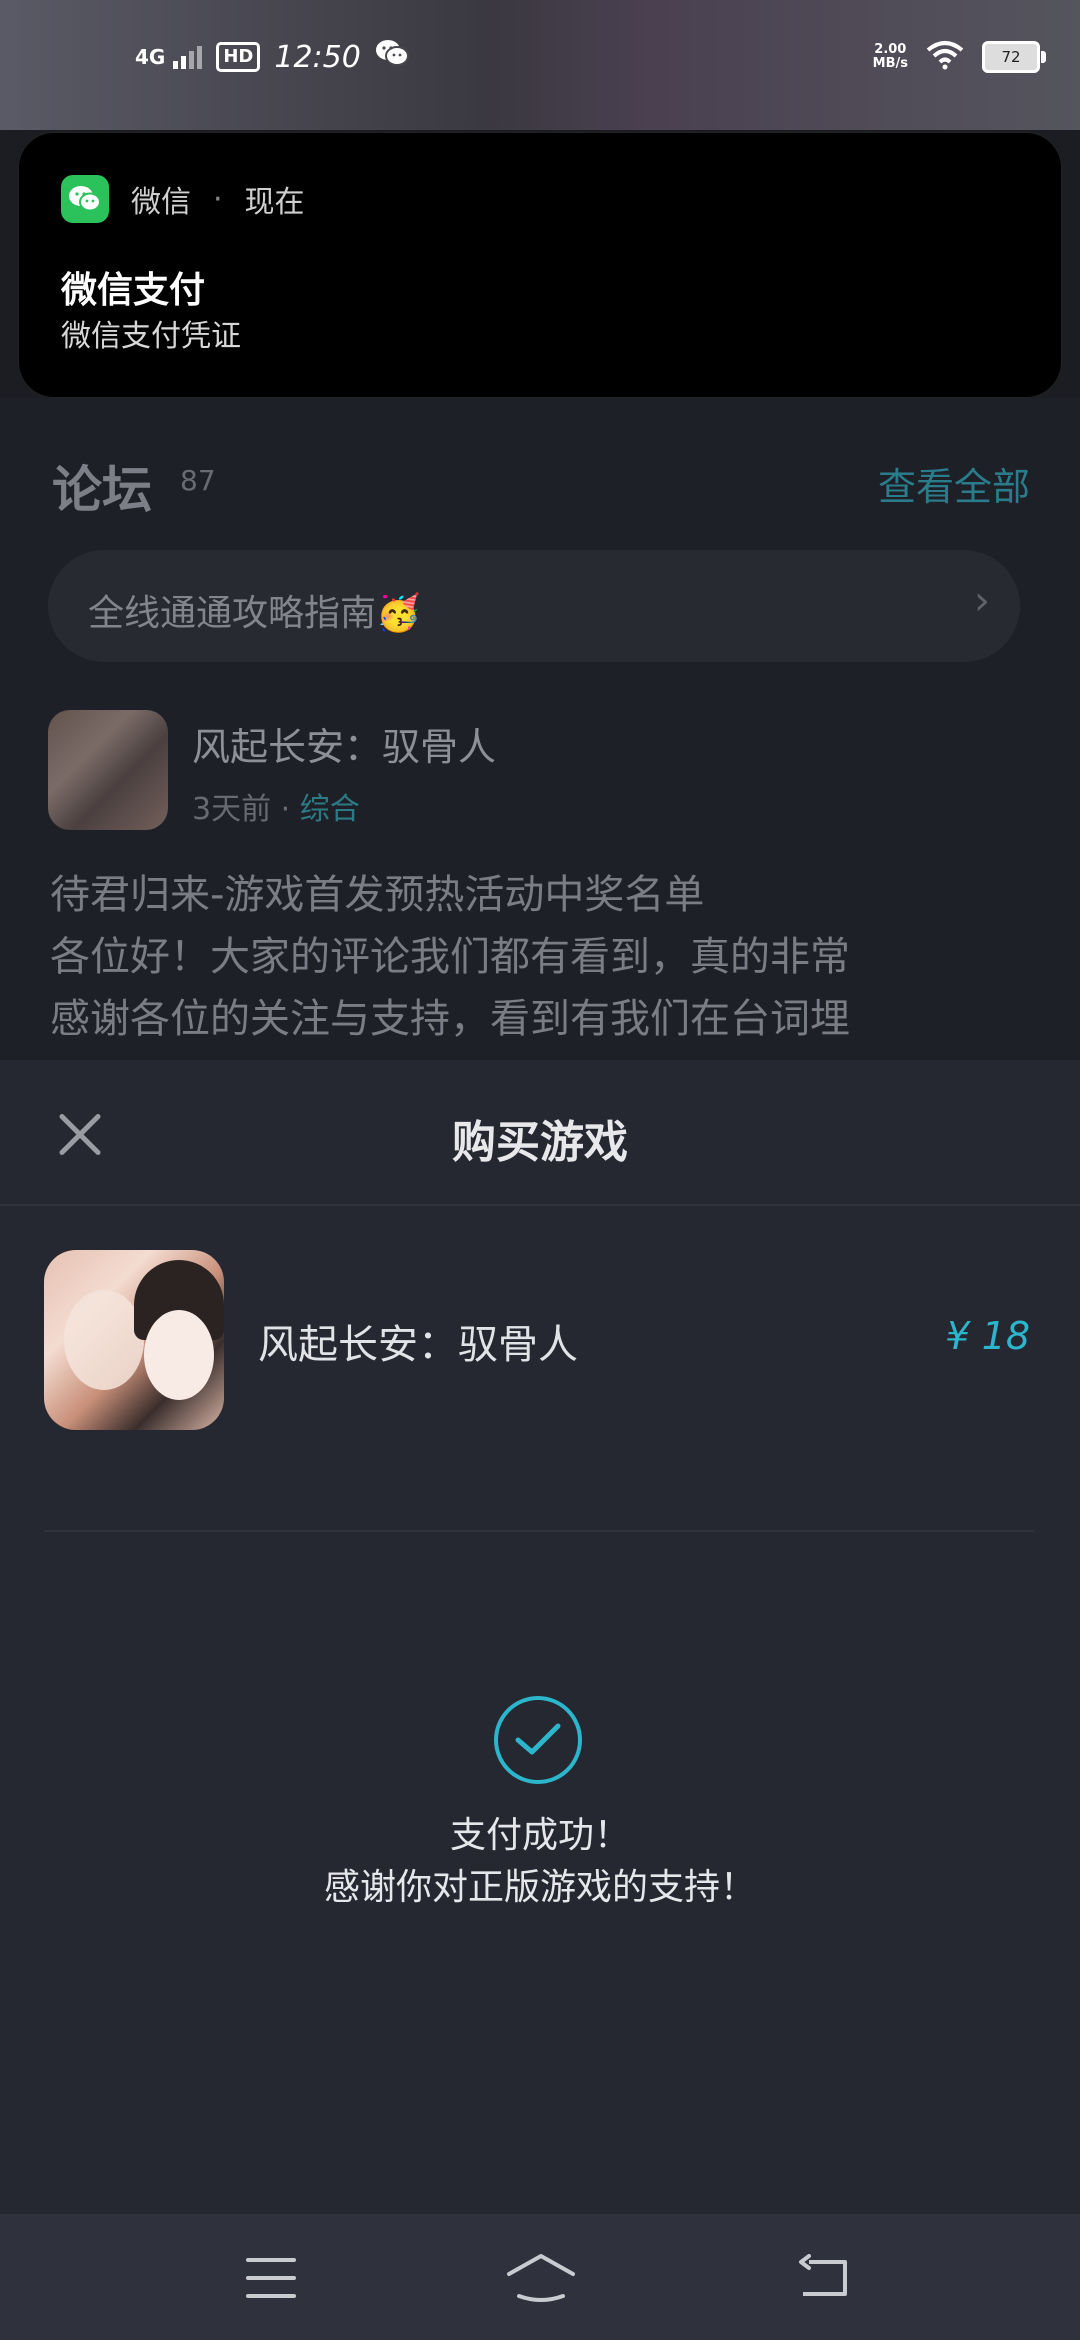 The height and width of the screenshot is (2340, 1080). Describe the element at coordinates (539, 1835) in the screenshot. I see `success-message: 支付成功！` at that location.